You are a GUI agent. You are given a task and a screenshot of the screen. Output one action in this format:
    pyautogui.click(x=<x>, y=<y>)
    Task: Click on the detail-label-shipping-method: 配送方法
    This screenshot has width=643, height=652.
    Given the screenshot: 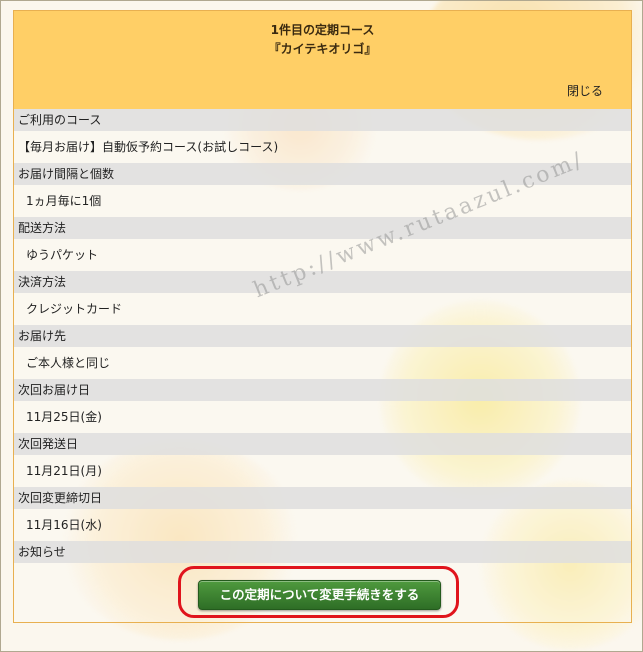 What is the action you would take?
    pyautogui.click(x=322, y=228)
    